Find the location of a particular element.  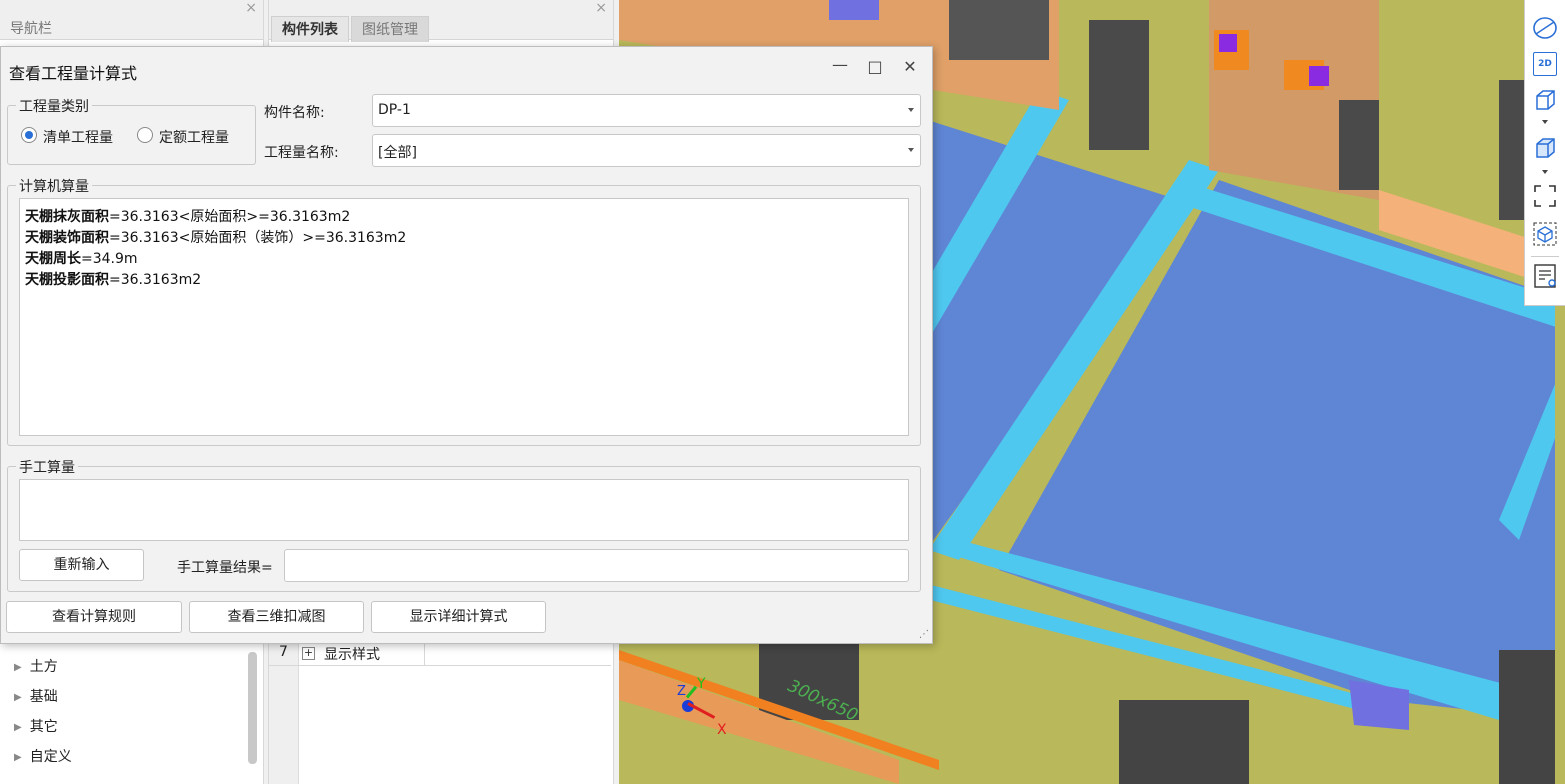

manual-calc-group: 手工算量 重新输入 手工算量结果= is located at coordinates (464, 524).